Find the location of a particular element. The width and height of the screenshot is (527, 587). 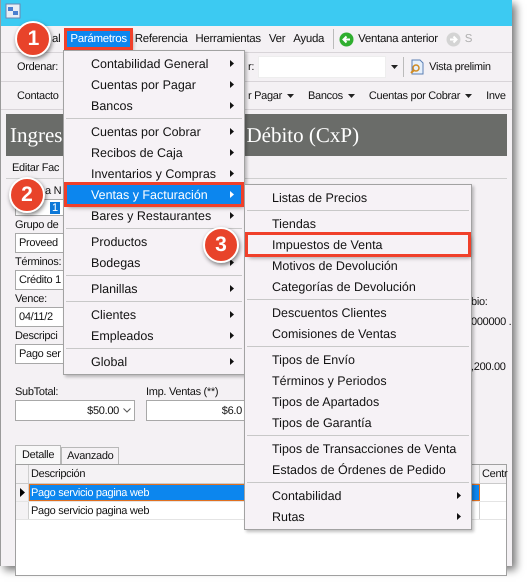

field-value: ,200.00 is located at coordinates (489, 367).